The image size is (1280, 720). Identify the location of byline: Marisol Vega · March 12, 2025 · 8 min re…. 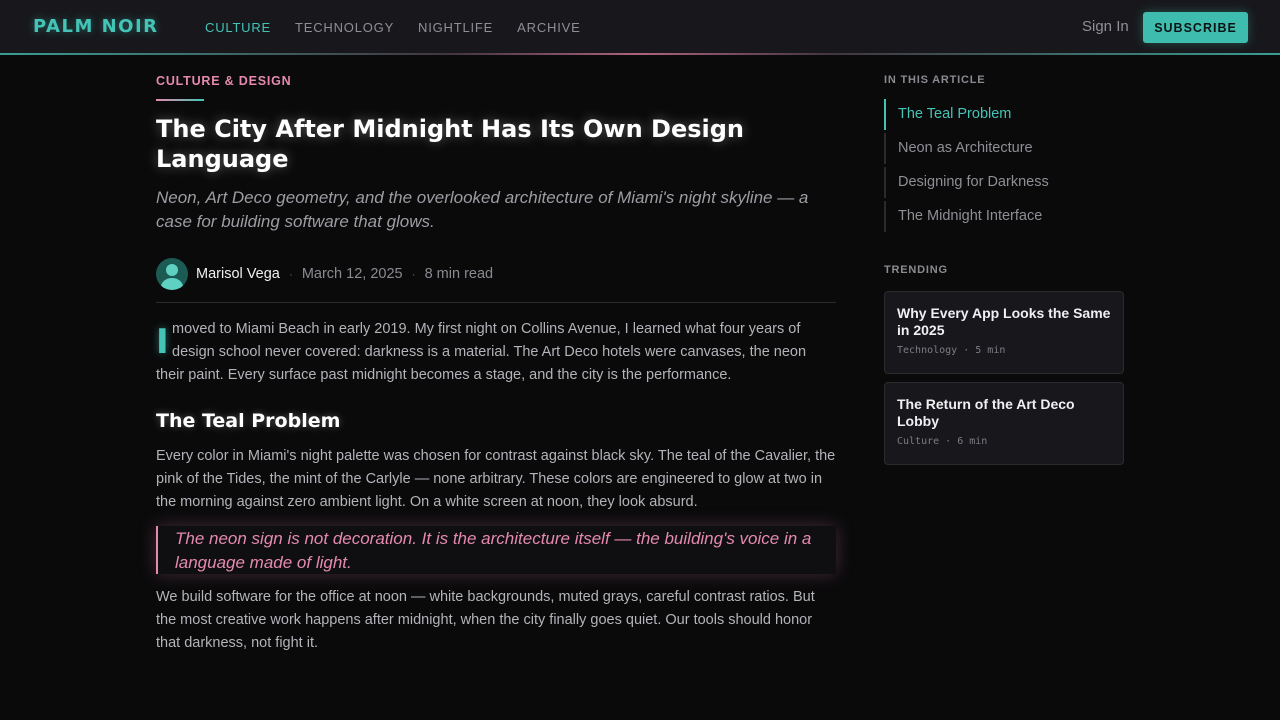
(324, 274).